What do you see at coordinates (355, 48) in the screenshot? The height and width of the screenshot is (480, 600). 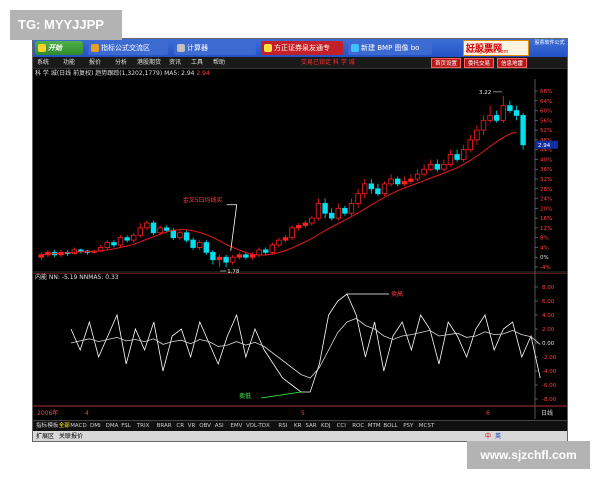 I see `paint-icon` at bounding box center [355, 48].